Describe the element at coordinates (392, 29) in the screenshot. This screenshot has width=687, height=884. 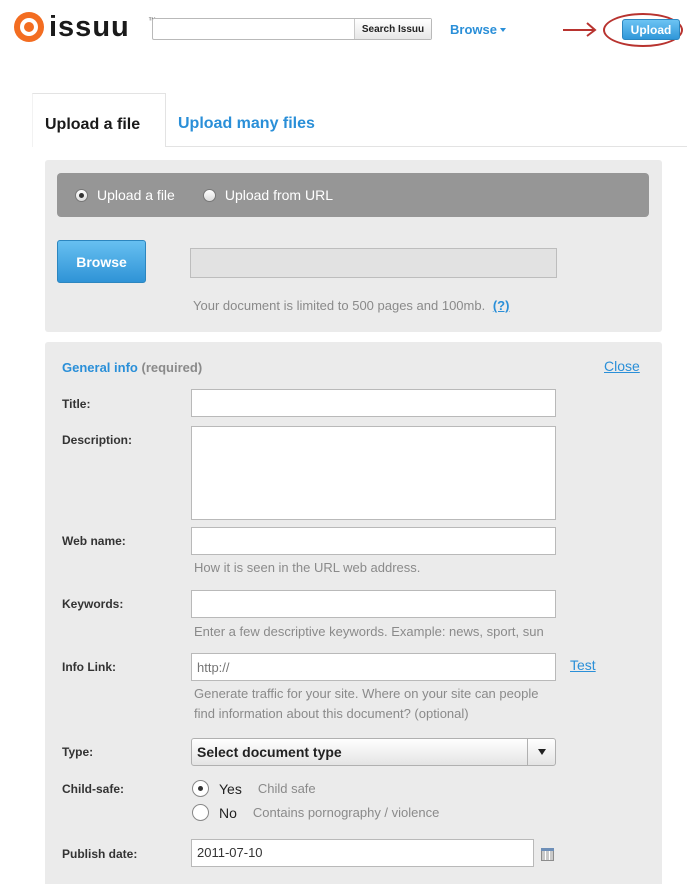
I see `search-button: Search Issuu` at that location.